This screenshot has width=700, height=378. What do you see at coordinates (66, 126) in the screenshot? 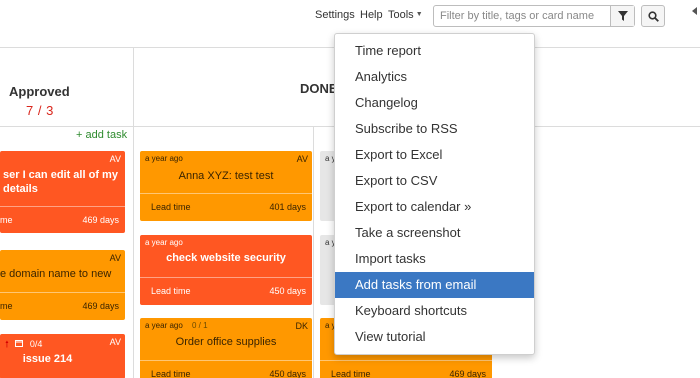
I see `column-header-separator` at bounding box center [66, 126].